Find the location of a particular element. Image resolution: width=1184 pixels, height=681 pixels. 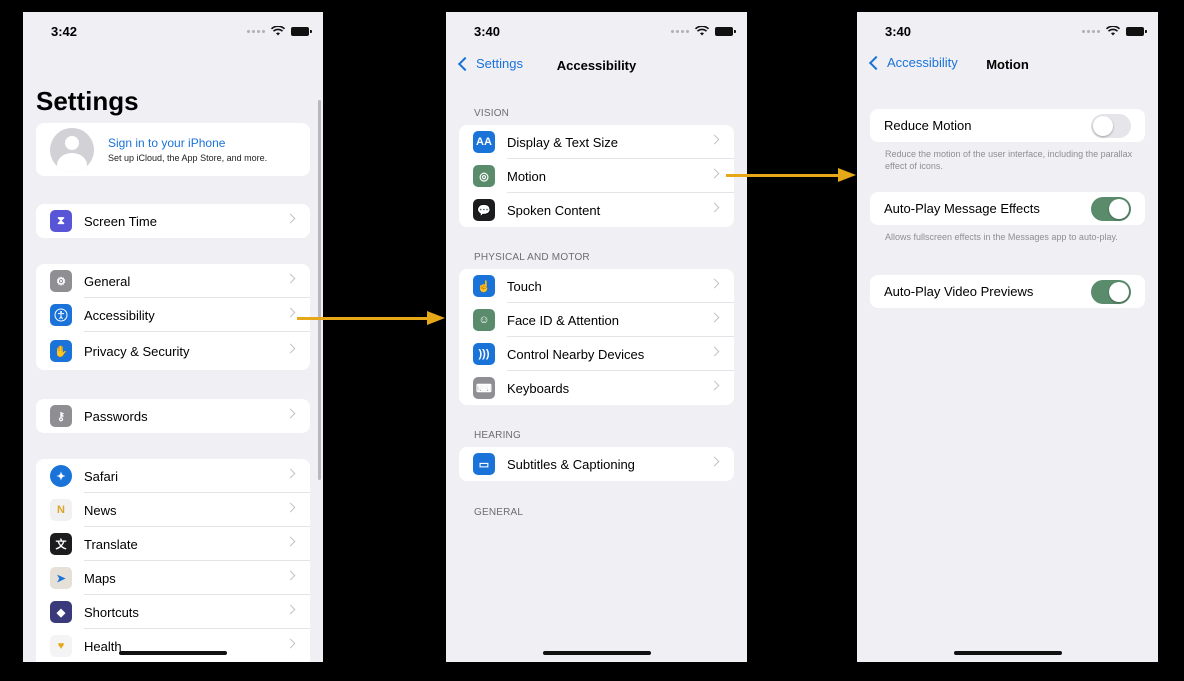

a11y-item-motion: ◎ Motion is located at coordinates (596, 176).